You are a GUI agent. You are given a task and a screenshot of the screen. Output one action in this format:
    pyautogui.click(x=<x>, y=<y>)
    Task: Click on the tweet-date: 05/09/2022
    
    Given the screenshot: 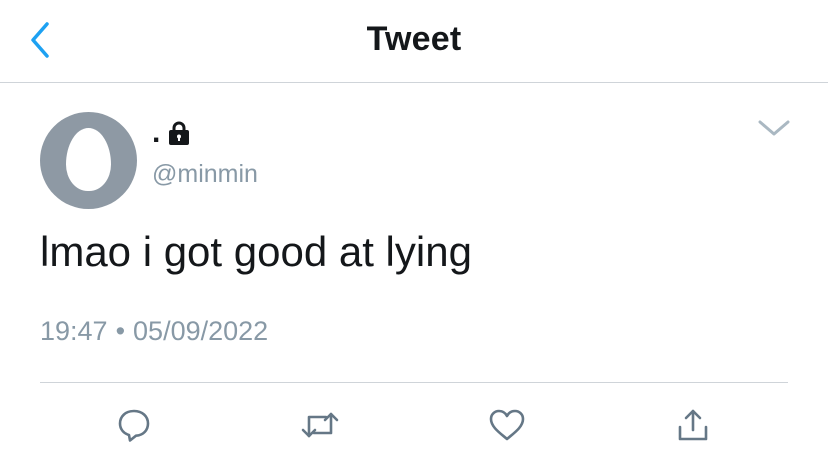 What is the action you would take?
    pyautogui.click(x=201, y=331)
    